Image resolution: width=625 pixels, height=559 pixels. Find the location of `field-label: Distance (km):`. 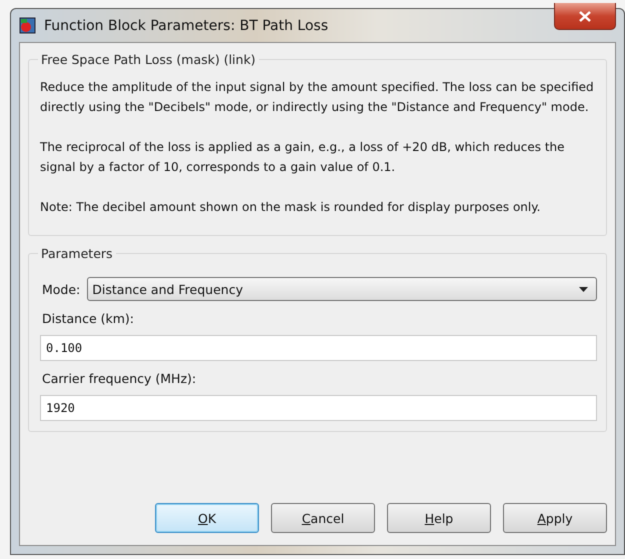

field-label: Distance (km): is located at coordinates (89, 318).